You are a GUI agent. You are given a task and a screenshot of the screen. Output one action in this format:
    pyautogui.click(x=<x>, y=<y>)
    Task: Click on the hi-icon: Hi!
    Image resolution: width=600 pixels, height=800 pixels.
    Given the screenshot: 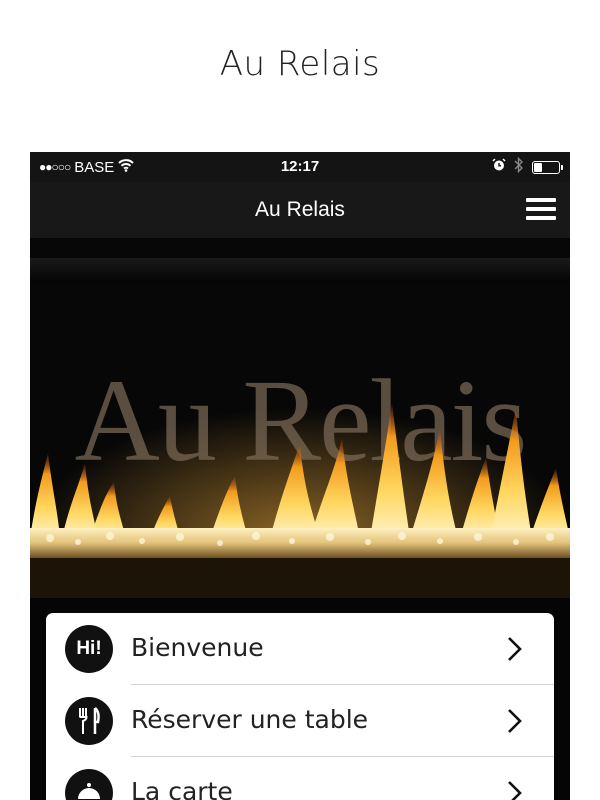 What is the action you would take?
    pyautogui.click(x=89, y=649)
    